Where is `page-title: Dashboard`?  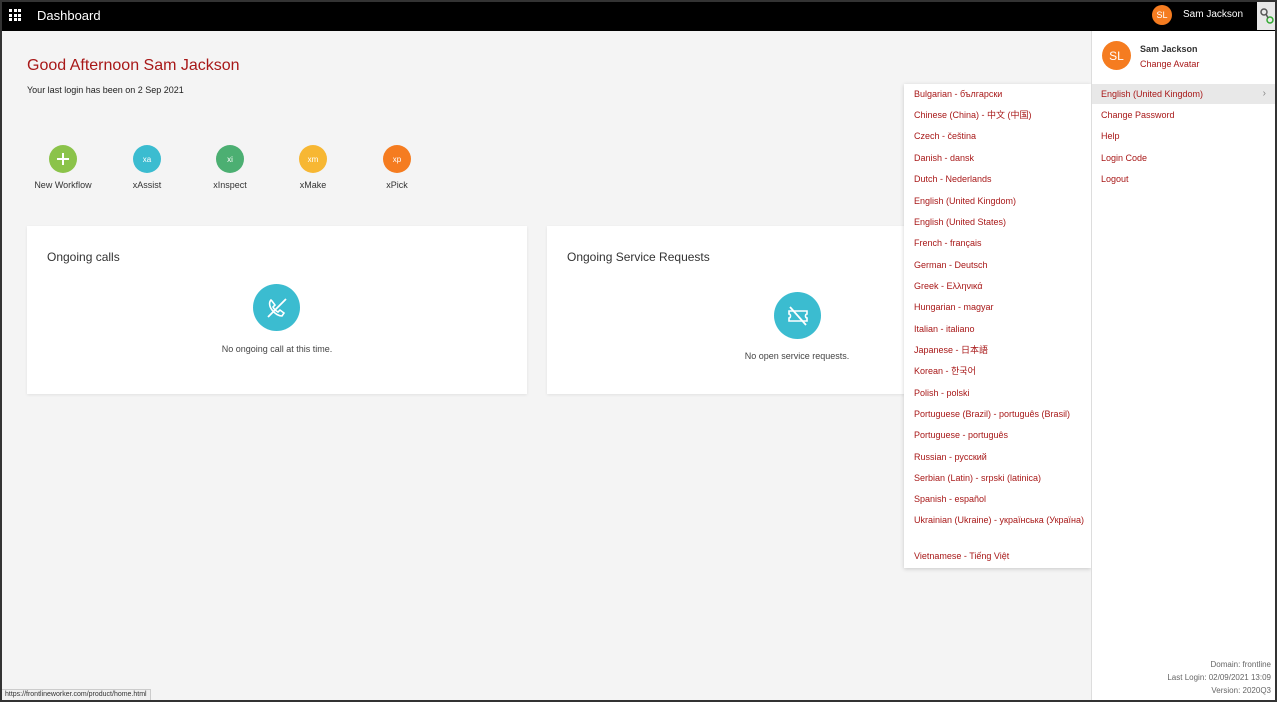 page-title: Dashboard is located at coordinates (69, 15).